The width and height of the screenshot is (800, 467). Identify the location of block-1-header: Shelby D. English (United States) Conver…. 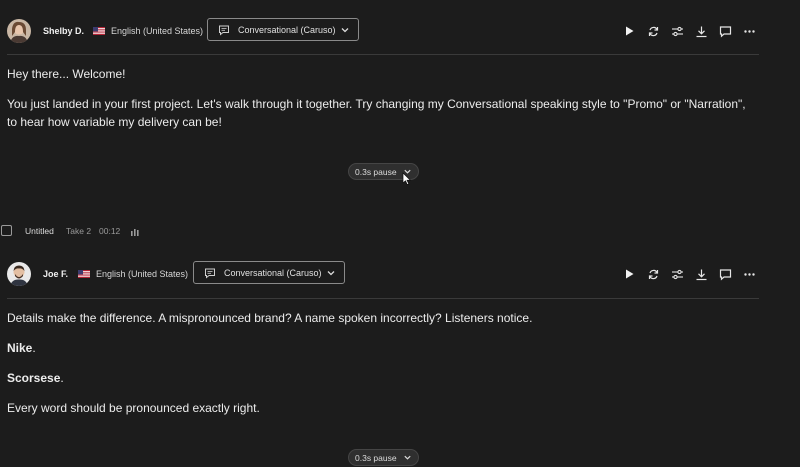
(380, 31).